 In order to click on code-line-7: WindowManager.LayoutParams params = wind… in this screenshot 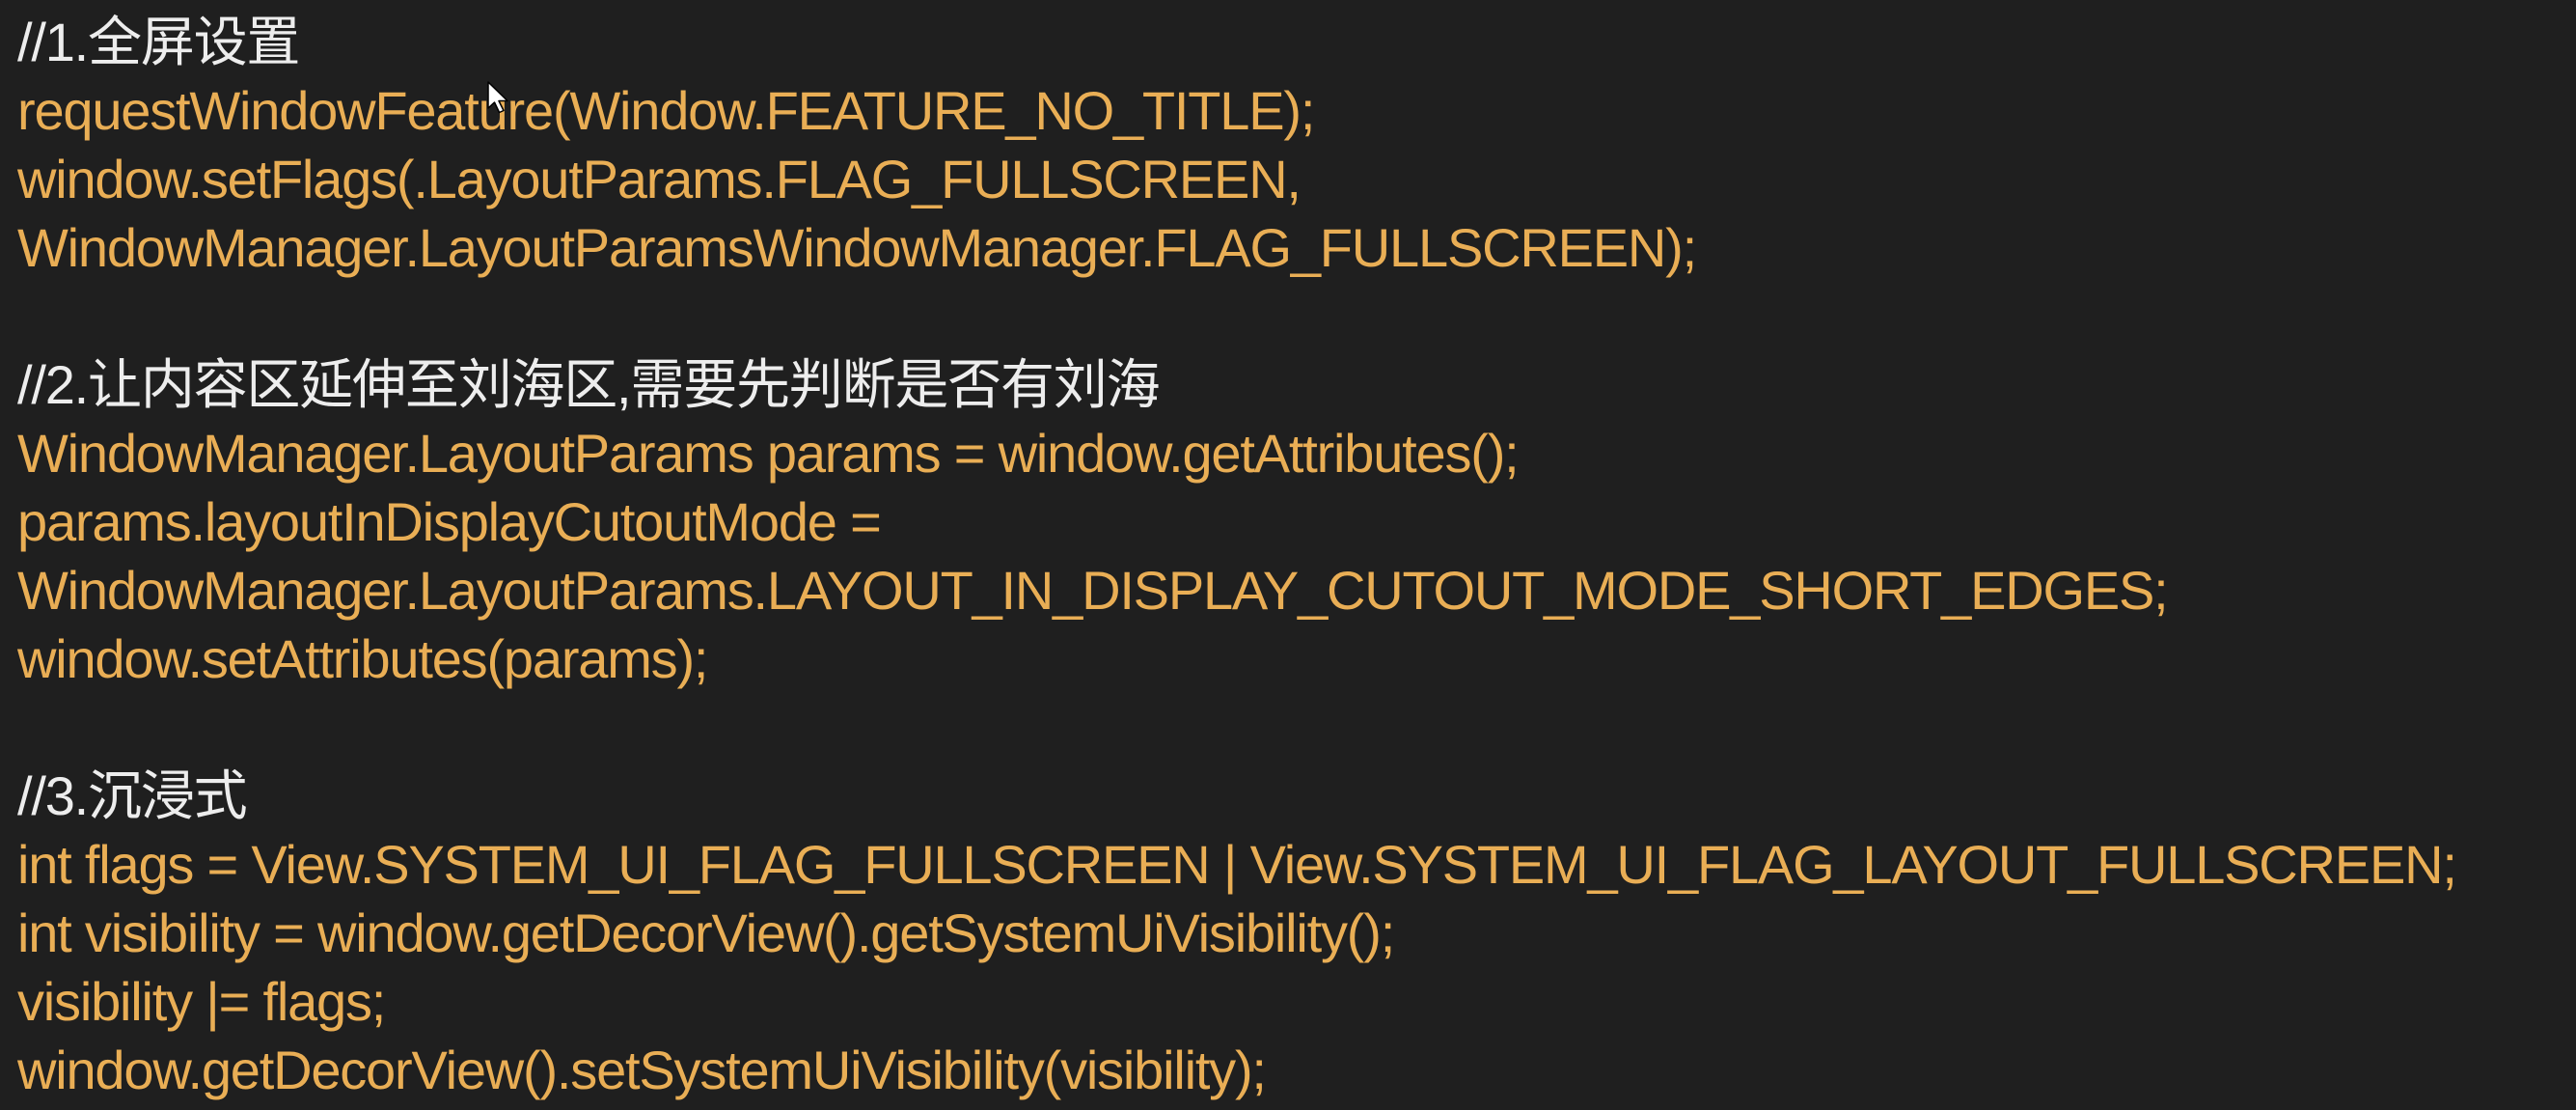, I will do `click(769, 453)`.